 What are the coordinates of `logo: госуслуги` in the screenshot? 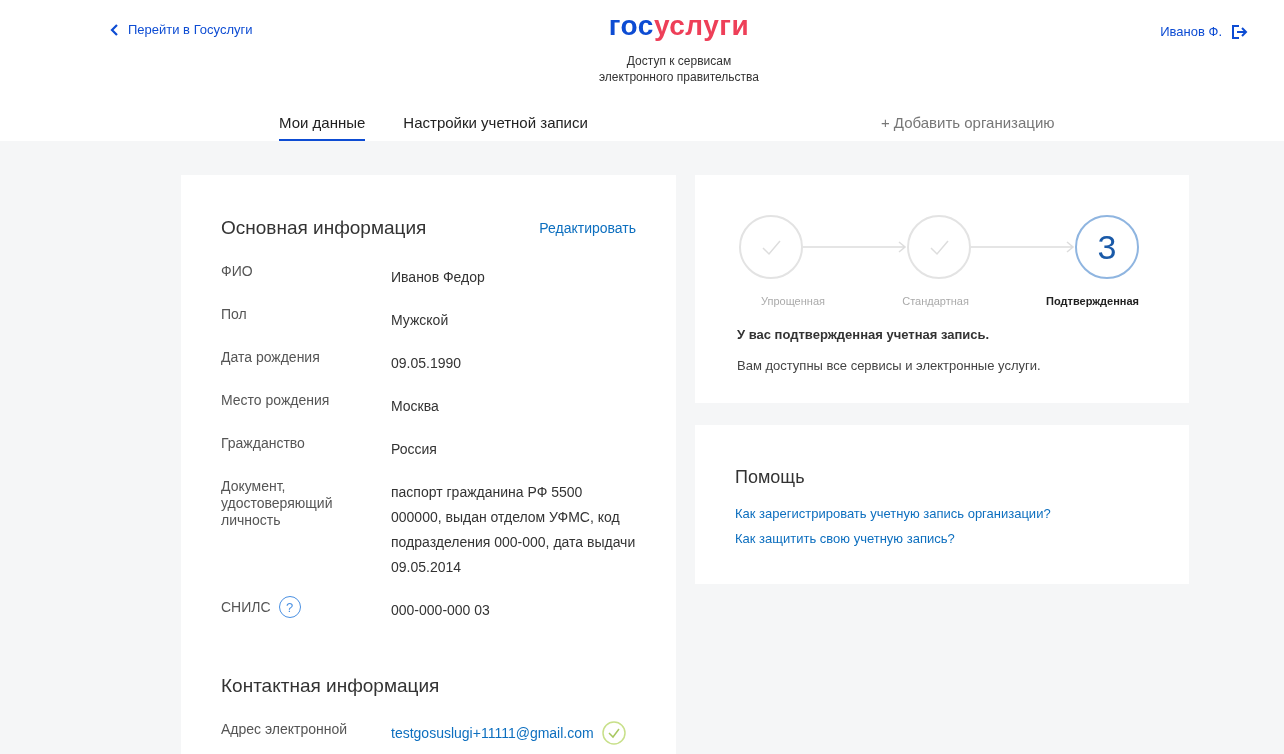 It's located at (679, 26).